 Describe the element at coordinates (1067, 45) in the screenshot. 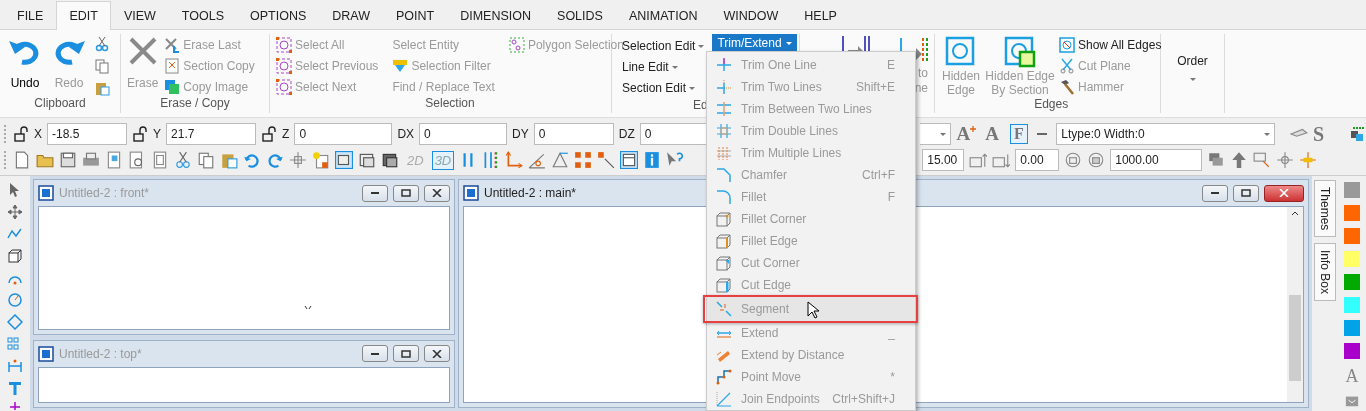

I see `edges-icon` at that location.